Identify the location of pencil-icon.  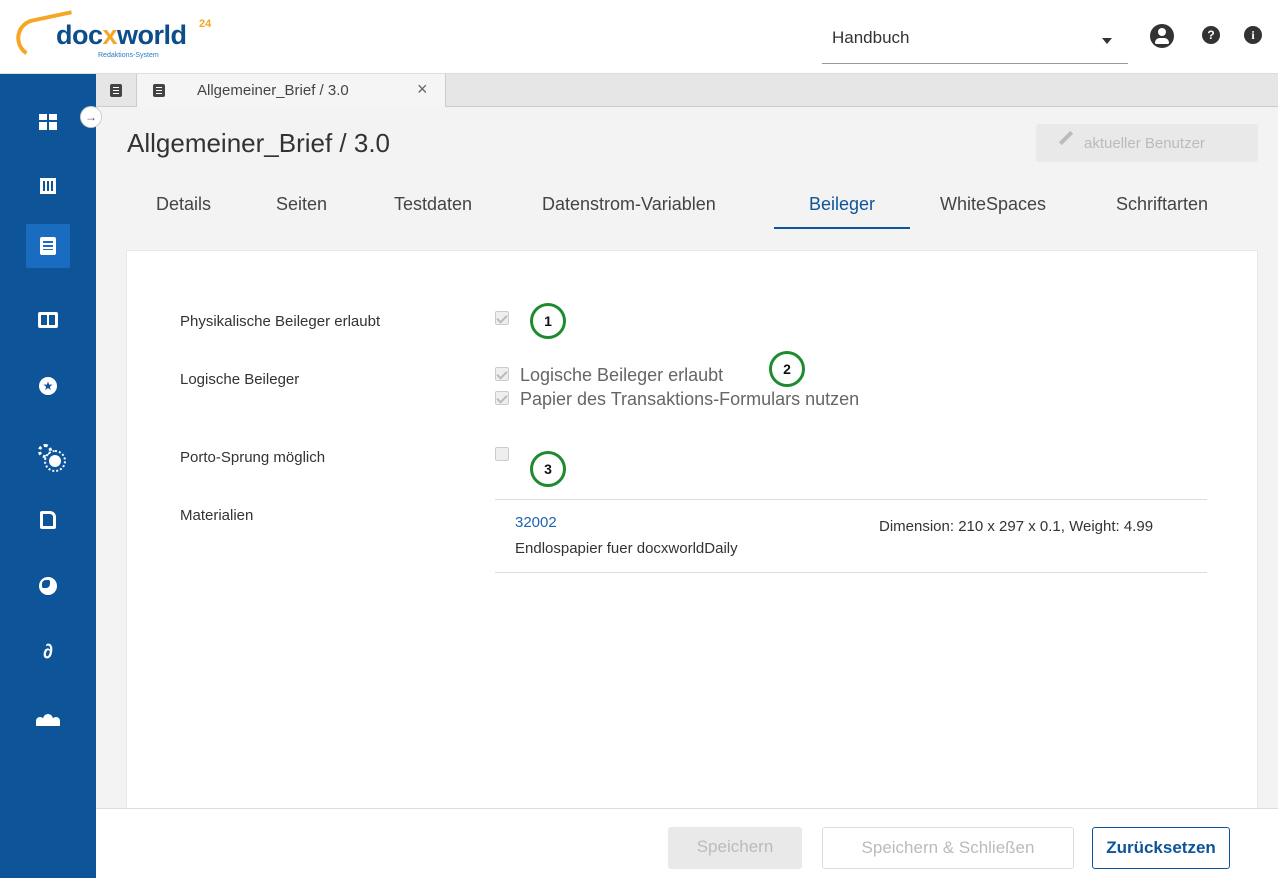
(1066, 138).